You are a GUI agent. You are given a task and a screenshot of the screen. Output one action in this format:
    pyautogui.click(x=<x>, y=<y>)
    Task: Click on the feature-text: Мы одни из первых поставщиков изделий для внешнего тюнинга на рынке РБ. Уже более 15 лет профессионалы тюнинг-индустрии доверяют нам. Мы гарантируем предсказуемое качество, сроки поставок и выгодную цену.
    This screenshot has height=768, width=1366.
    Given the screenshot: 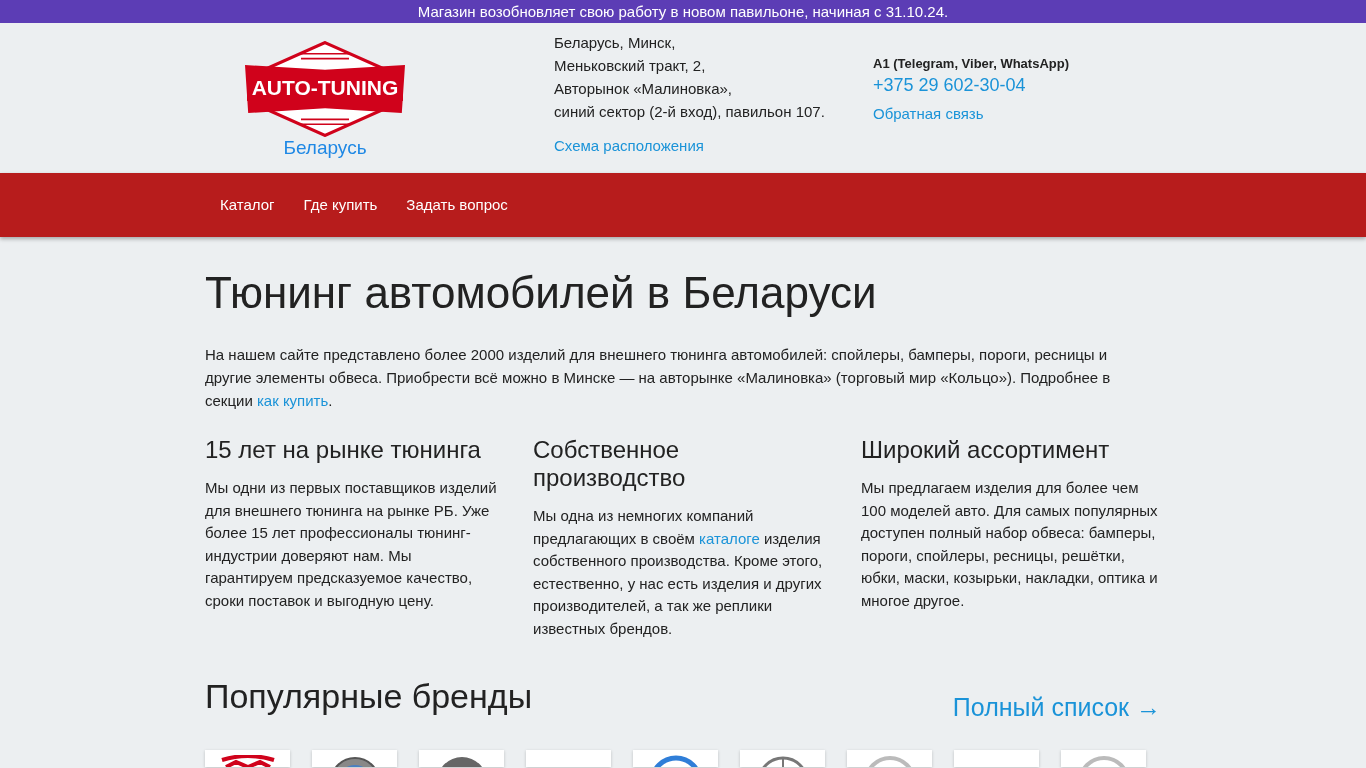 What is the action you would take?
    pyautogui.click(x=351, y=544)
    